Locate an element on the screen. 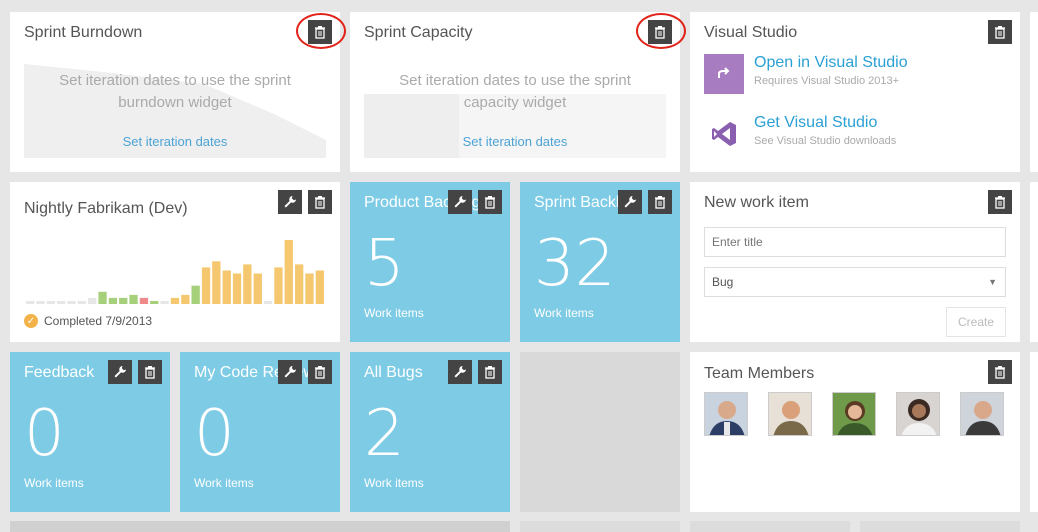  product-backlog-tile: Product Backlog 5 Work items is located at coordinates (430, 262).